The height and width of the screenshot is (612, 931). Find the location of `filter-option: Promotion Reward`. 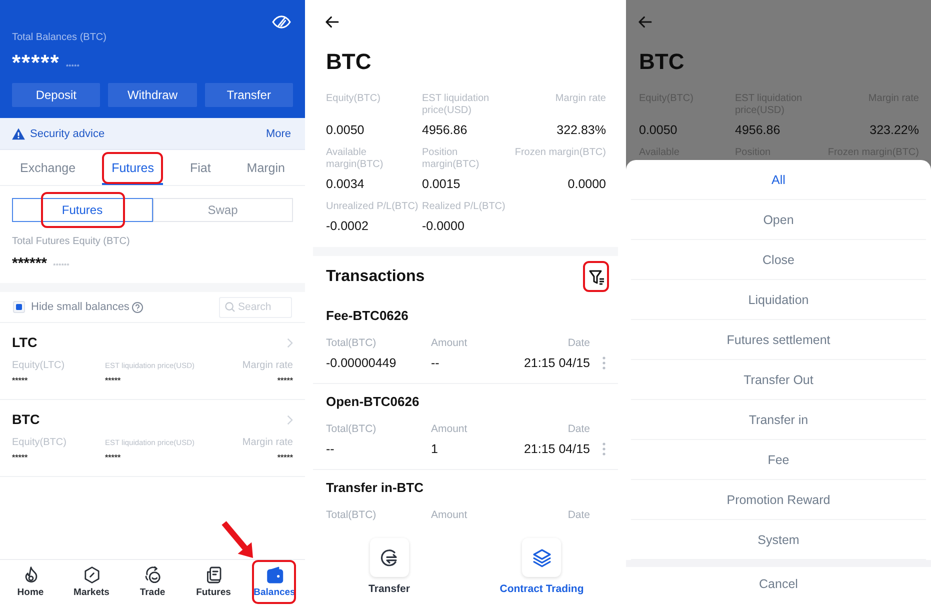

filter-option: Promotion Reward is located at coordinates (778, 500).